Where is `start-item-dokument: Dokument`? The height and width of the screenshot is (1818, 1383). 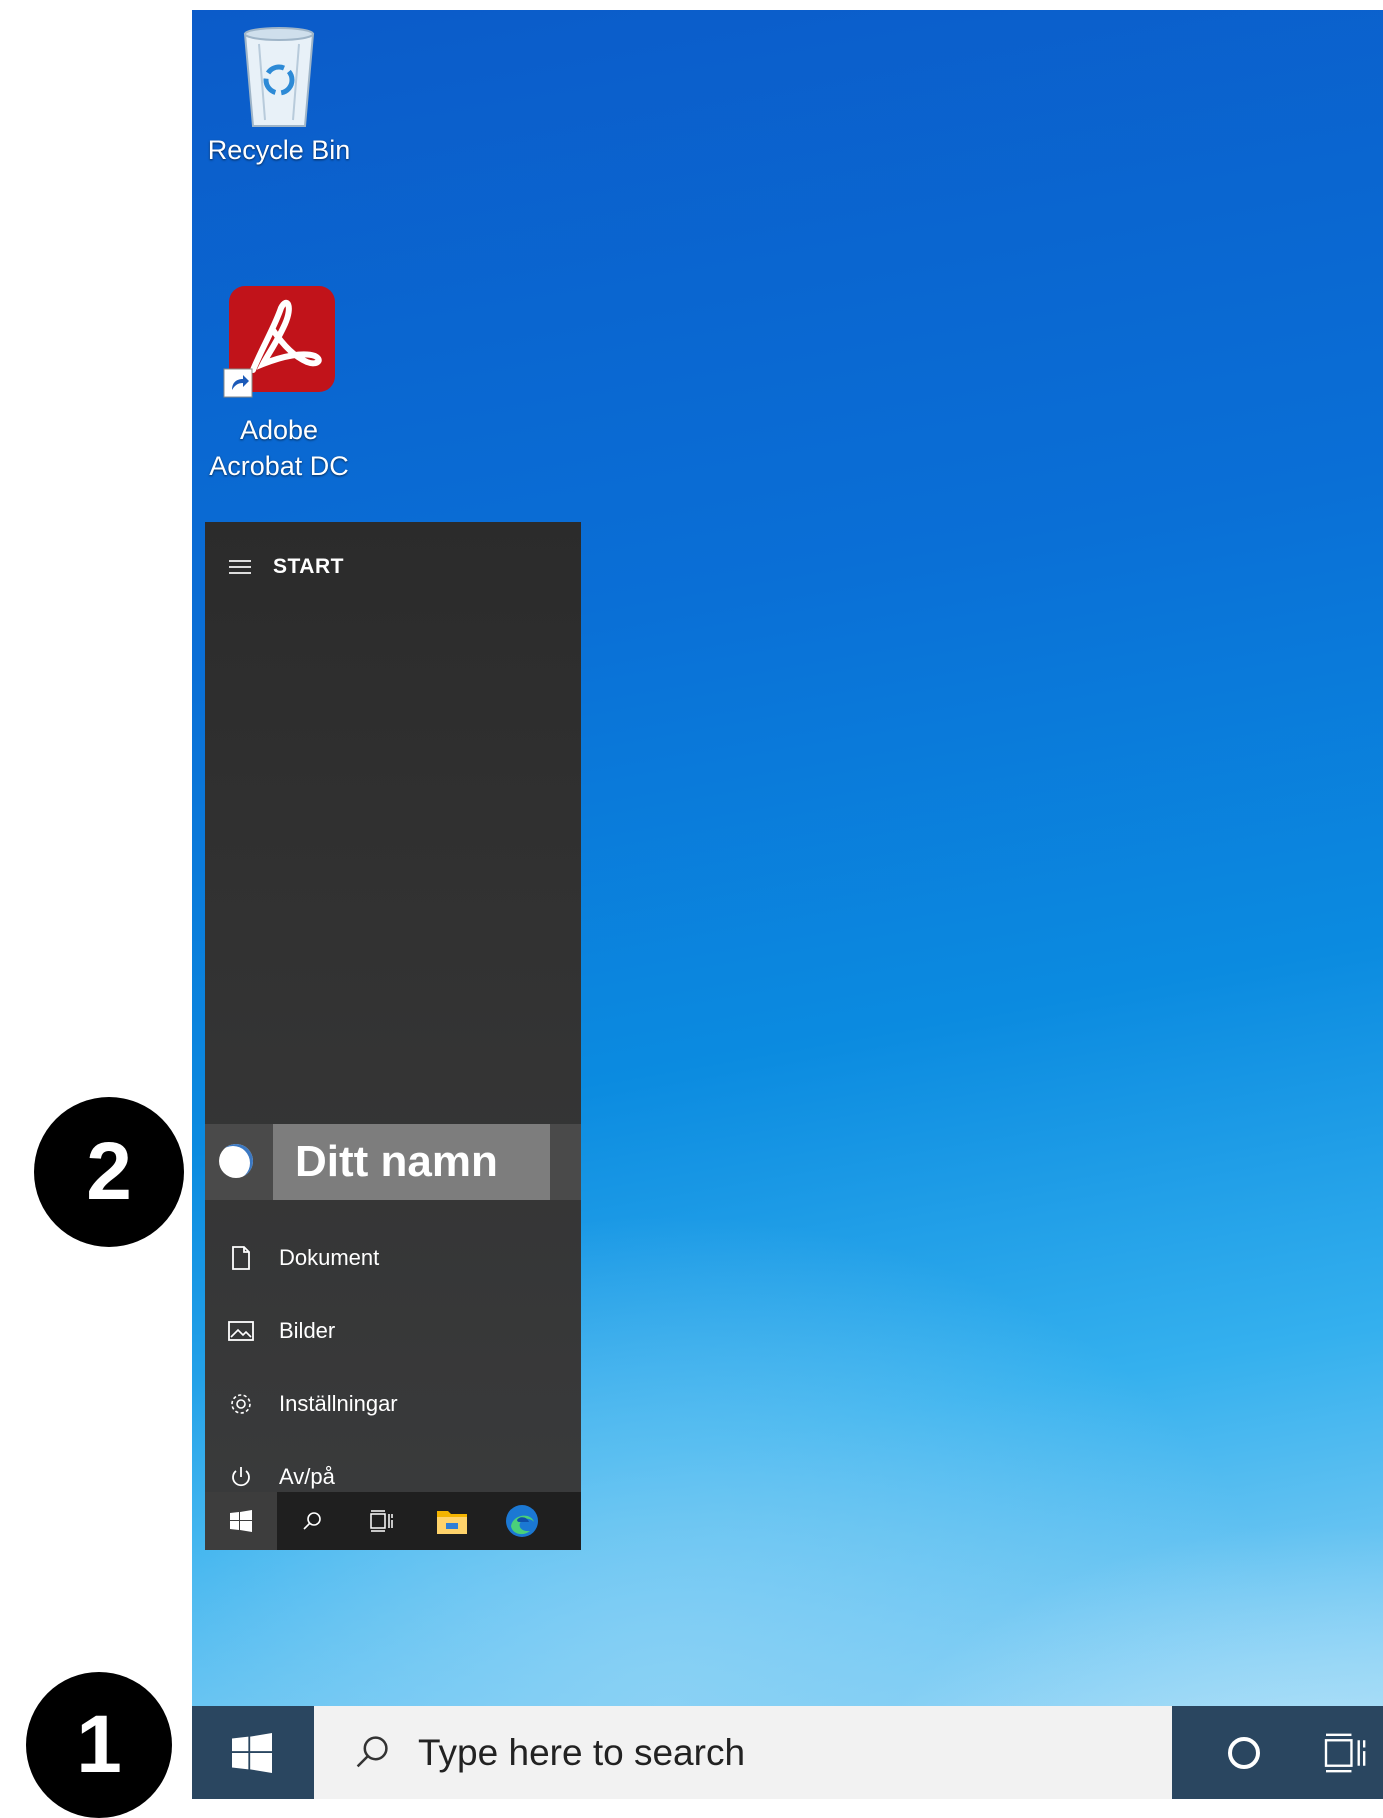
start-item-dokument: Dokument is located at coordinates (393, 1258).